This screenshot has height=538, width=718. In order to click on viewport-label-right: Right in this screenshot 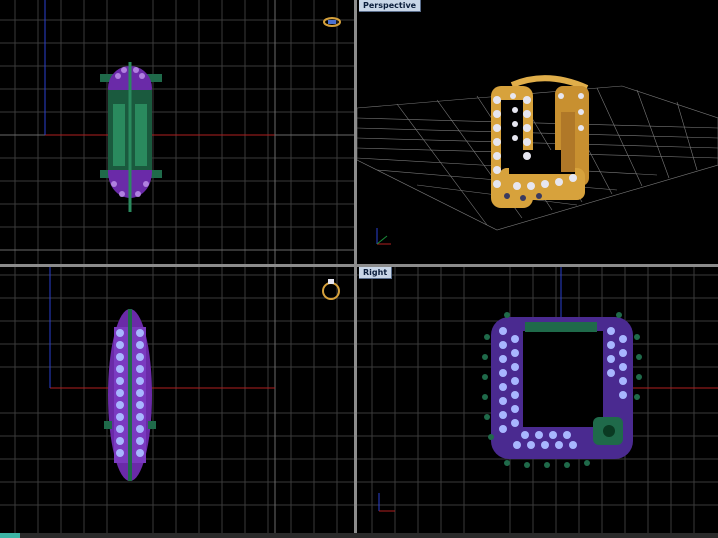, I will do `click(376, 273)`.